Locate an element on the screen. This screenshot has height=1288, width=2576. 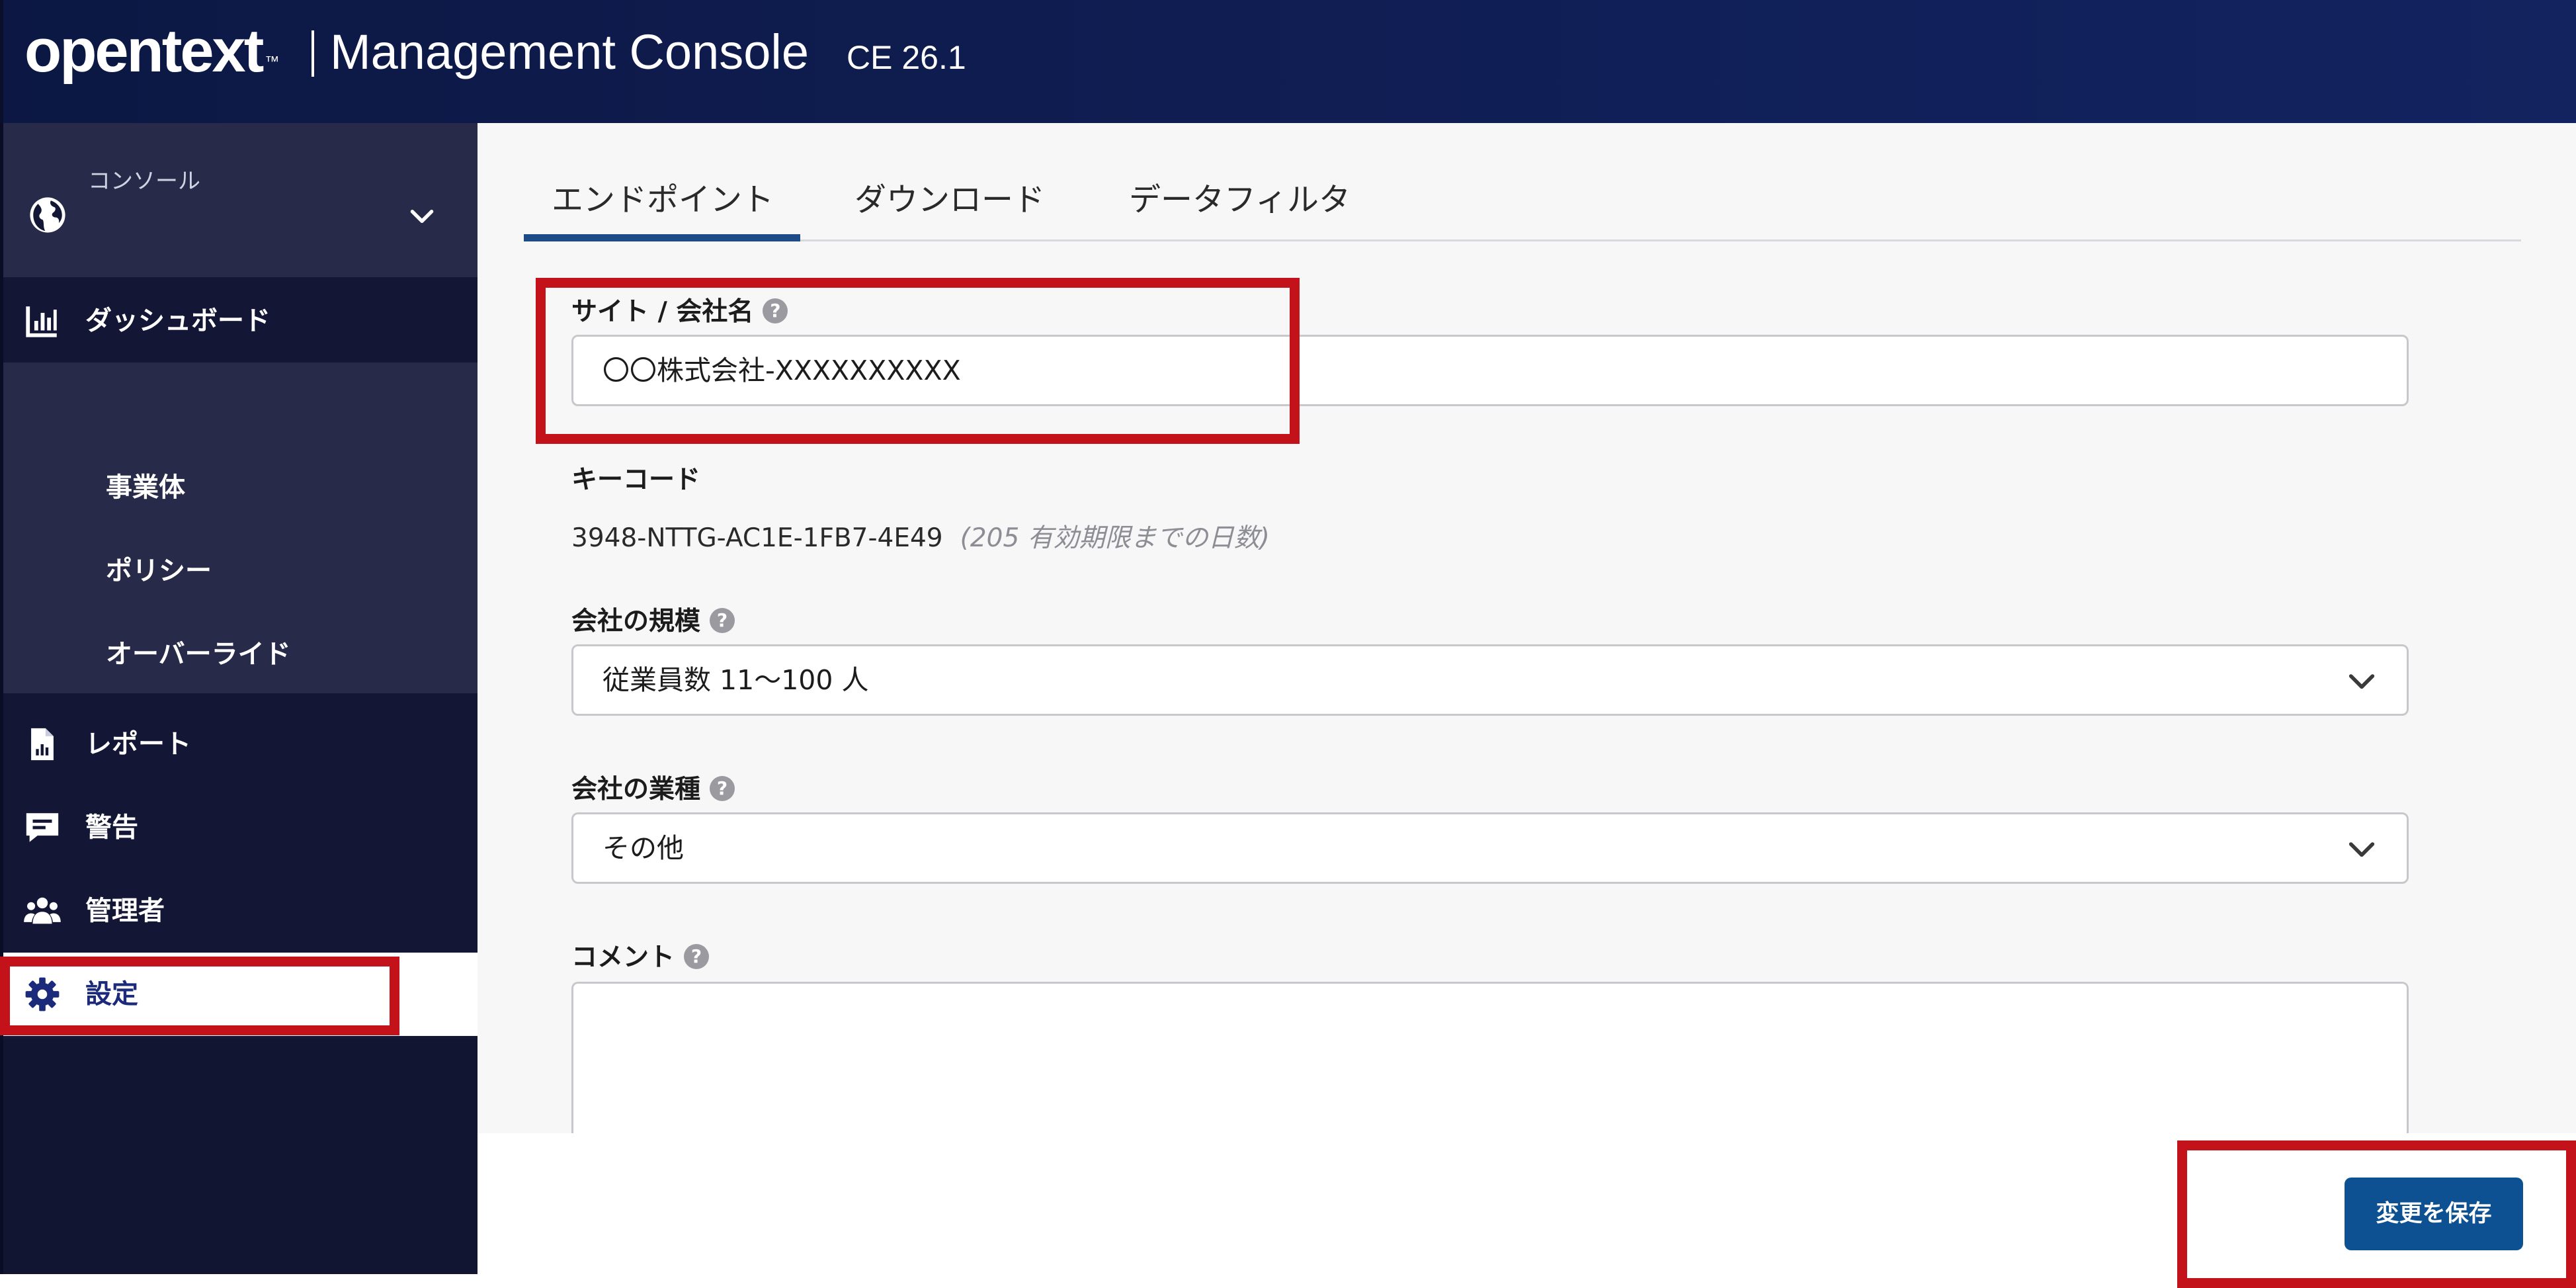
tab-bar-divider is located at coordinates (1522, 240).